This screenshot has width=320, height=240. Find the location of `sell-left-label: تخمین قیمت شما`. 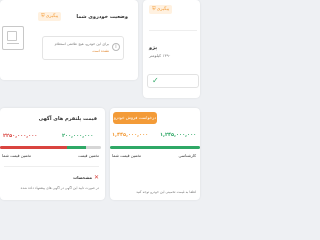

sell-left-label: تخمین قیمت شما is located at coordinates (127, 155).